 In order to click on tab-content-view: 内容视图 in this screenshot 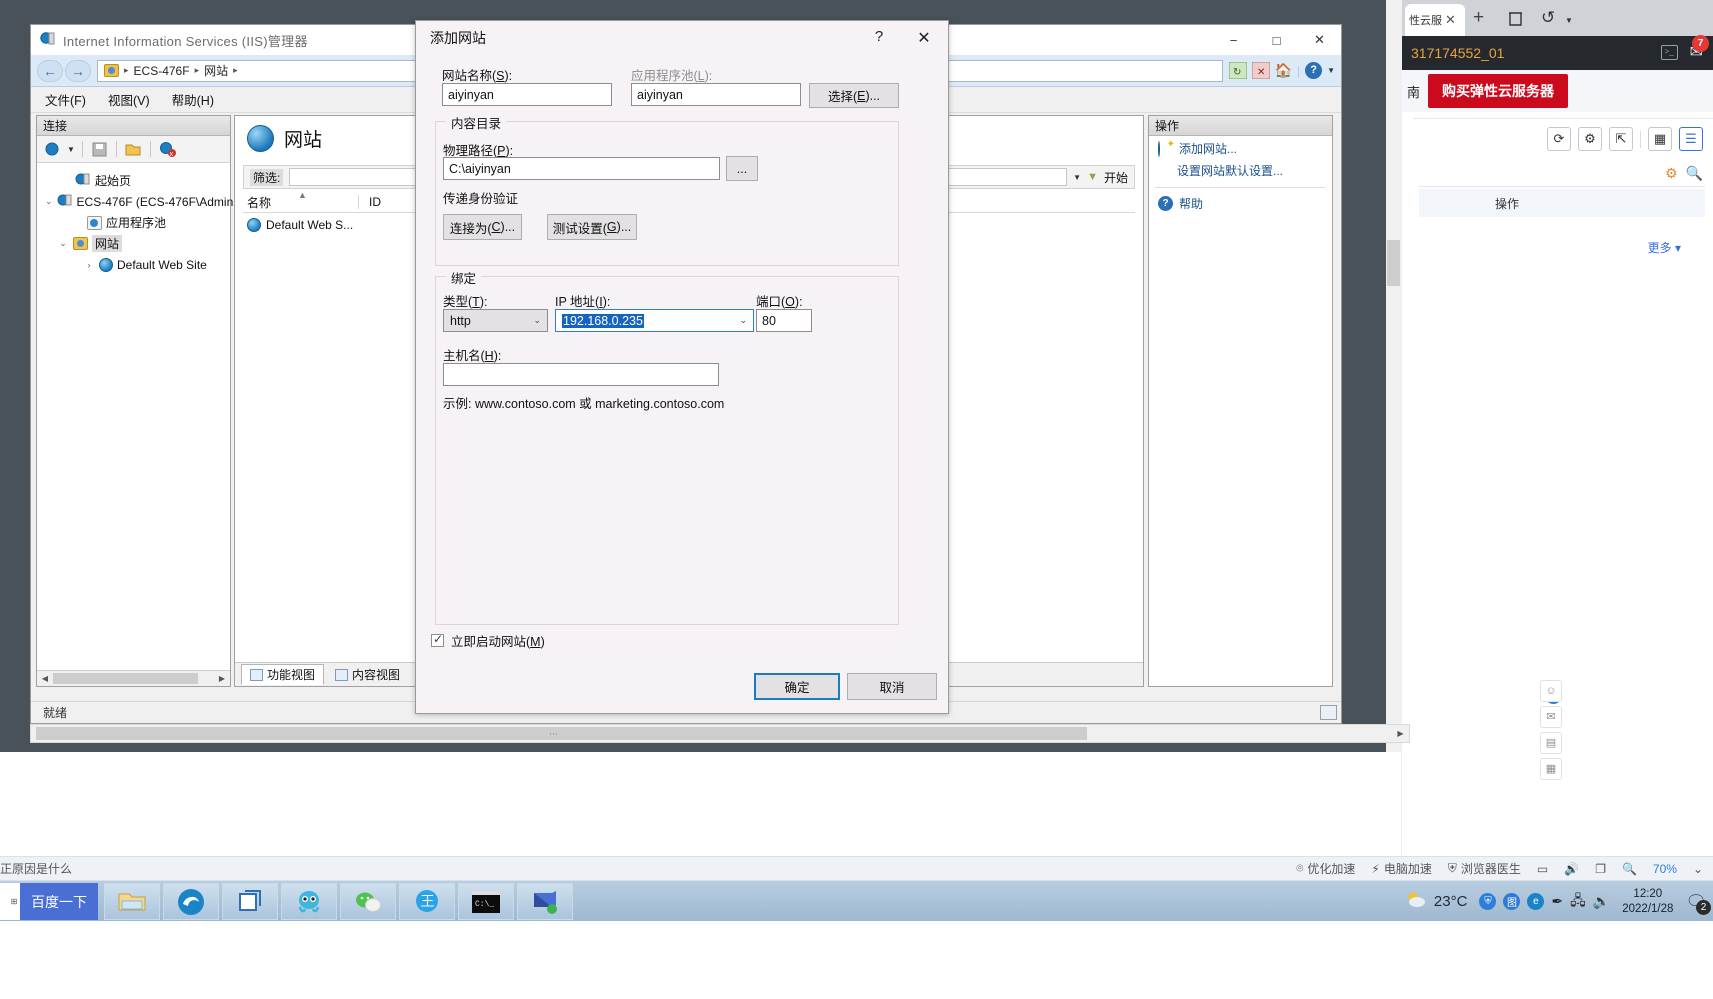, I will do `click(367, 674)`.